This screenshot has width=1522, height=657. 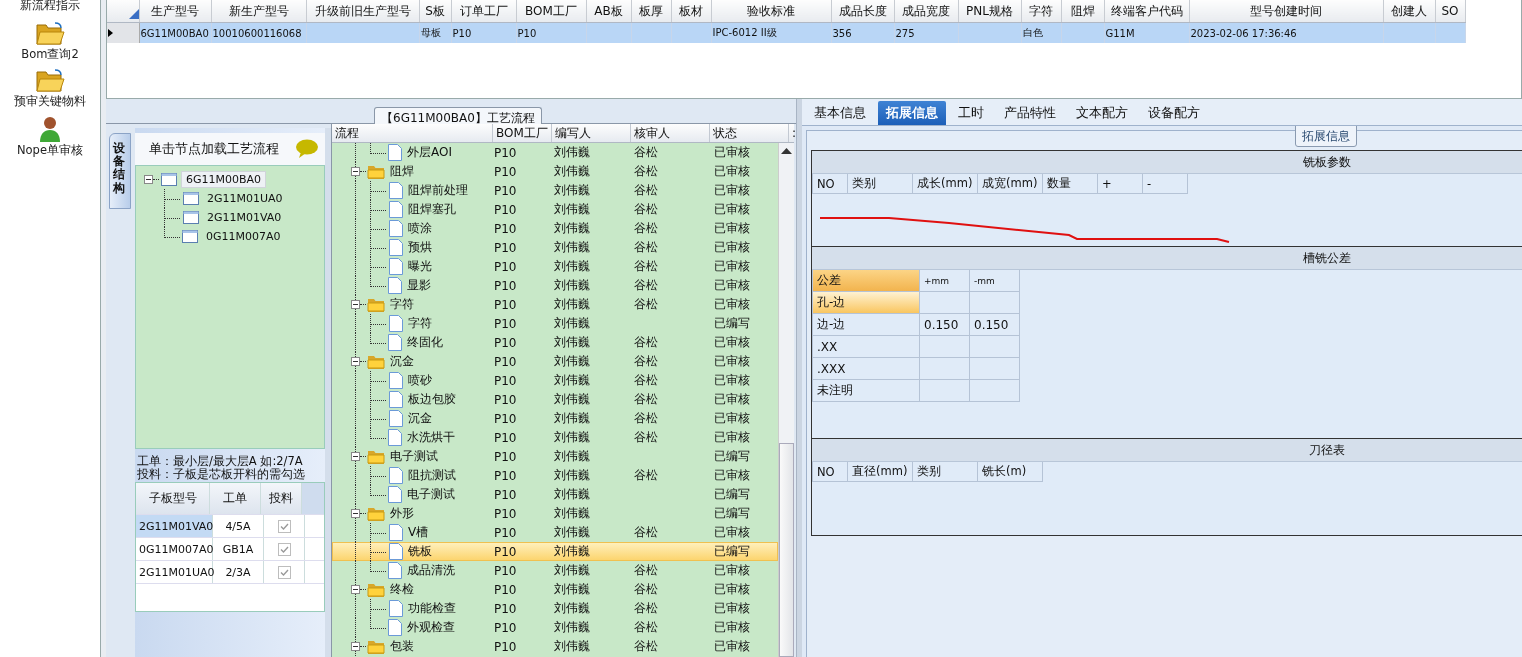 I want to click on side-tab: 设备结构, so click(x=120, y=171).